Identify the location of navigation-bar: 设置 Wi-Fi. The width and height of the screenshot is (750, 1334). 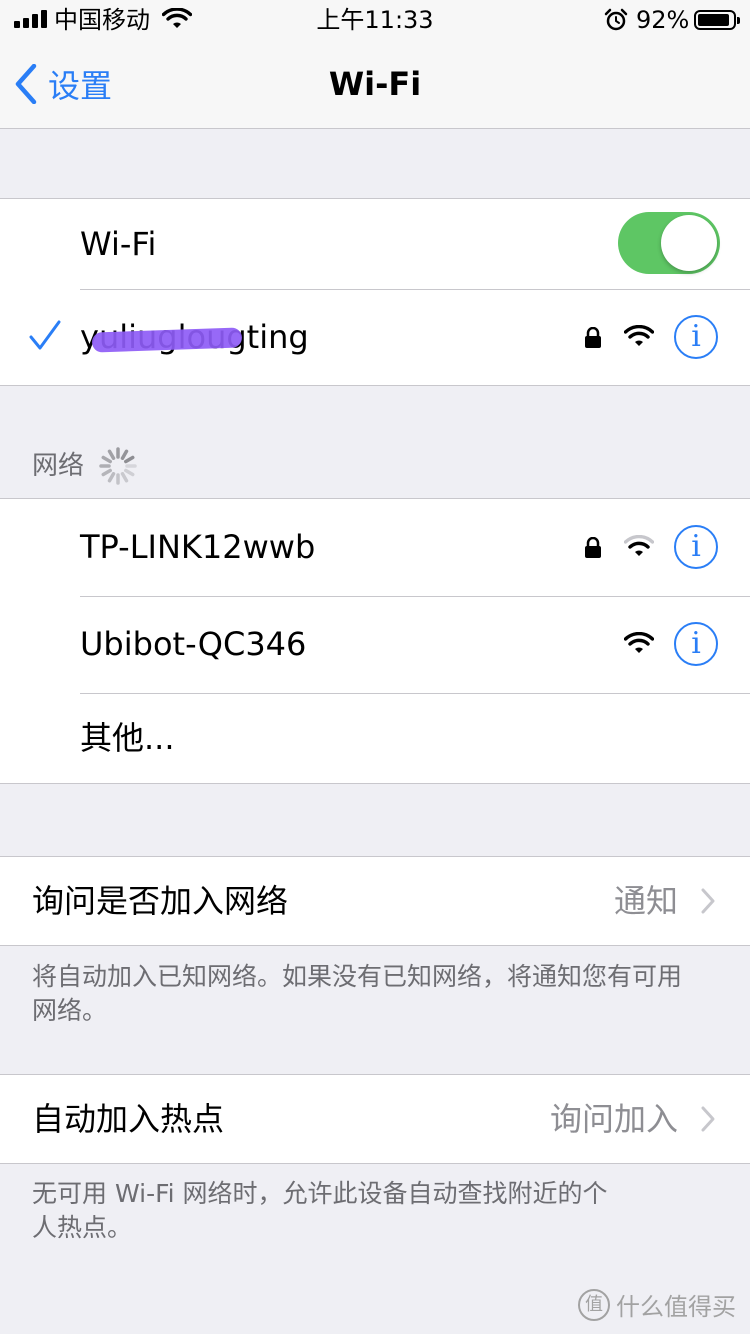
(375, 84).